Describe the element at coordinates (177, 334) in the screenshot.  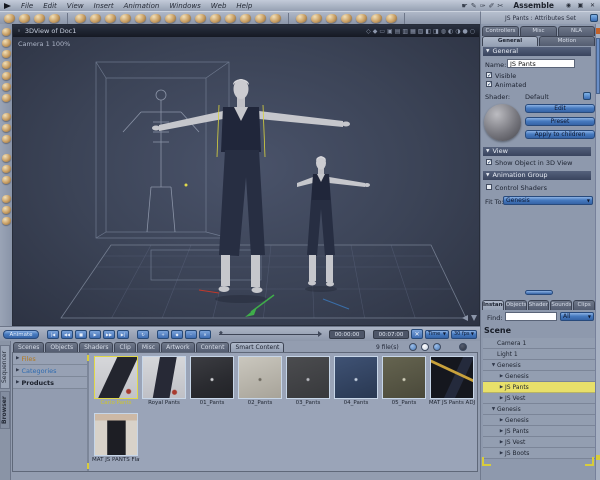
I see `key-button: ◆` at that location.